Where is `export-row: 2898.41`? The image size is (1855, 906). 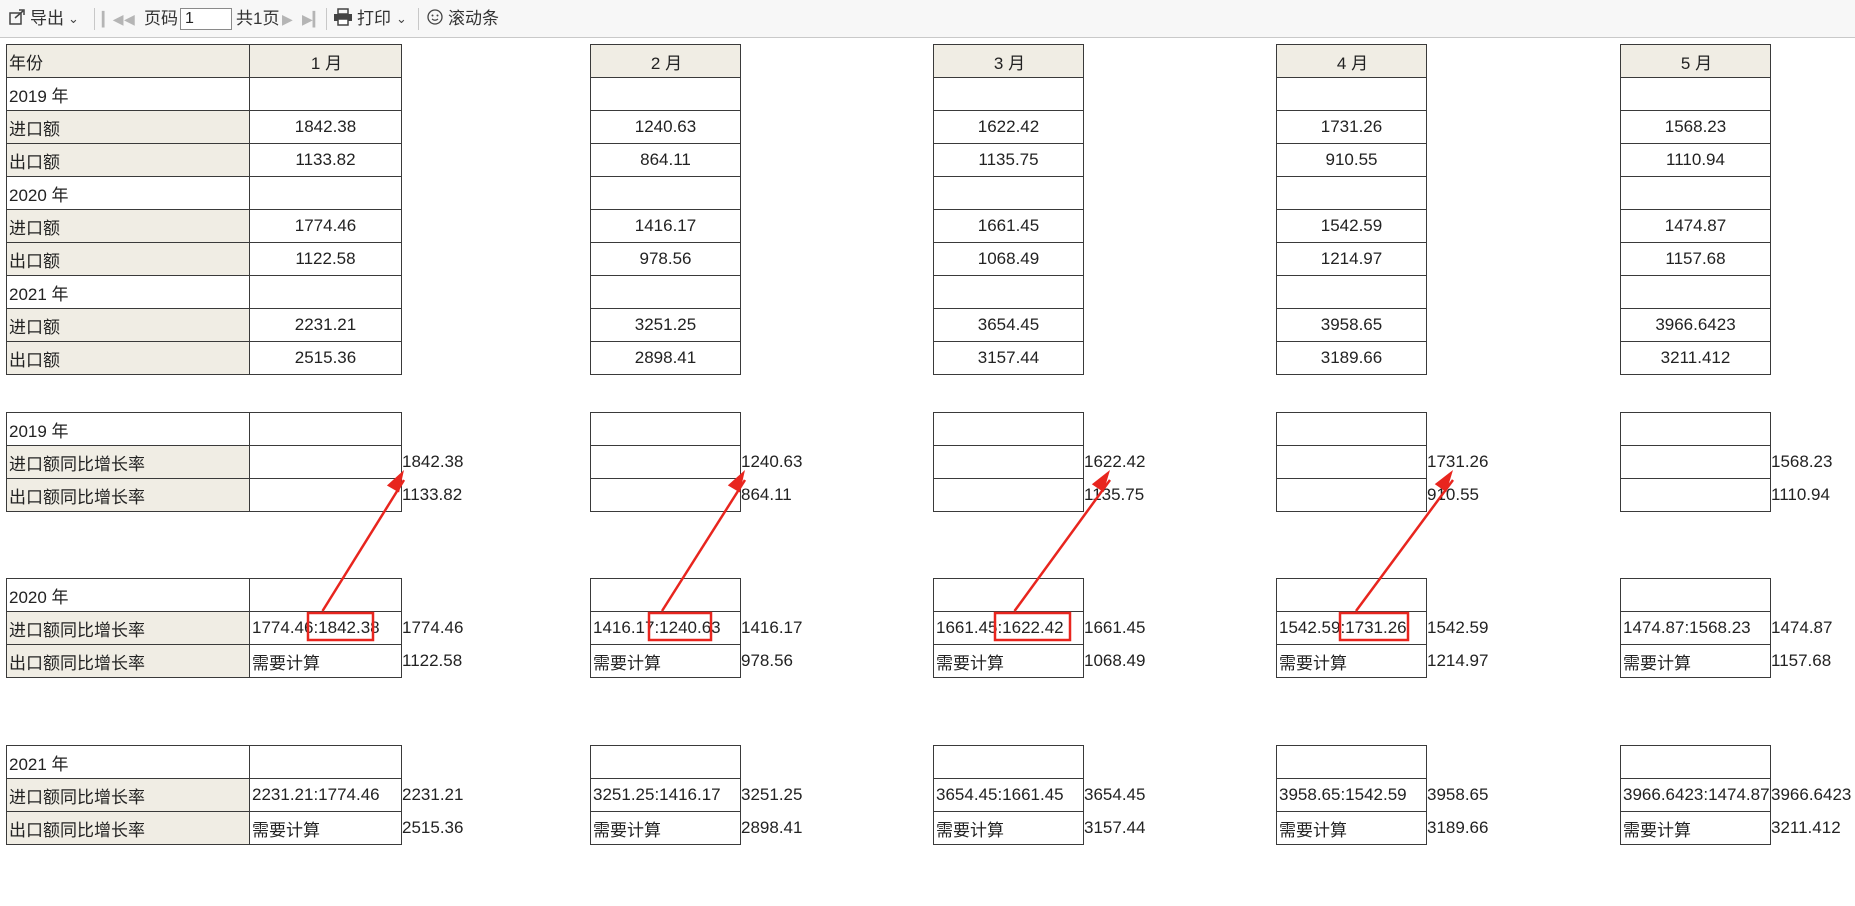
export-row: 2898.41 is located at coordinates (665, 358).